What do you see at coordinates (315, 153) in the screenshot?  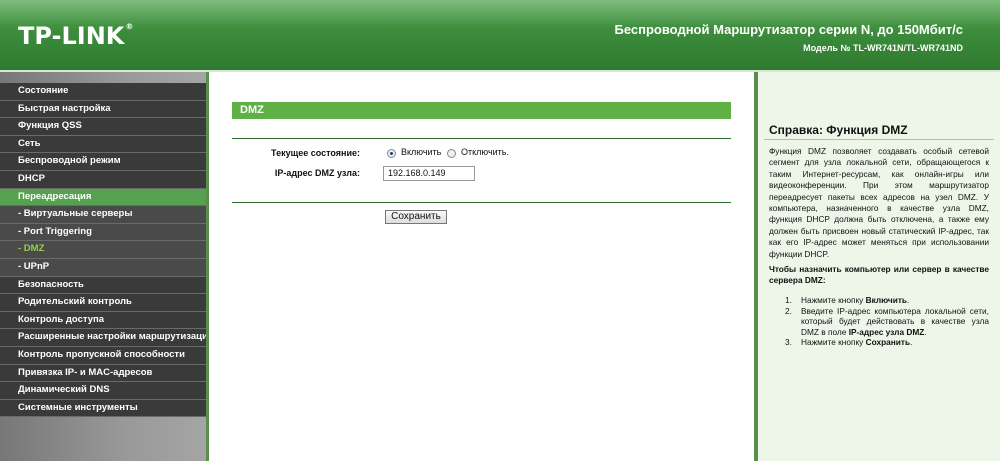 I see `status-label: Текущее состояние:` at bounding box center [315, 153].